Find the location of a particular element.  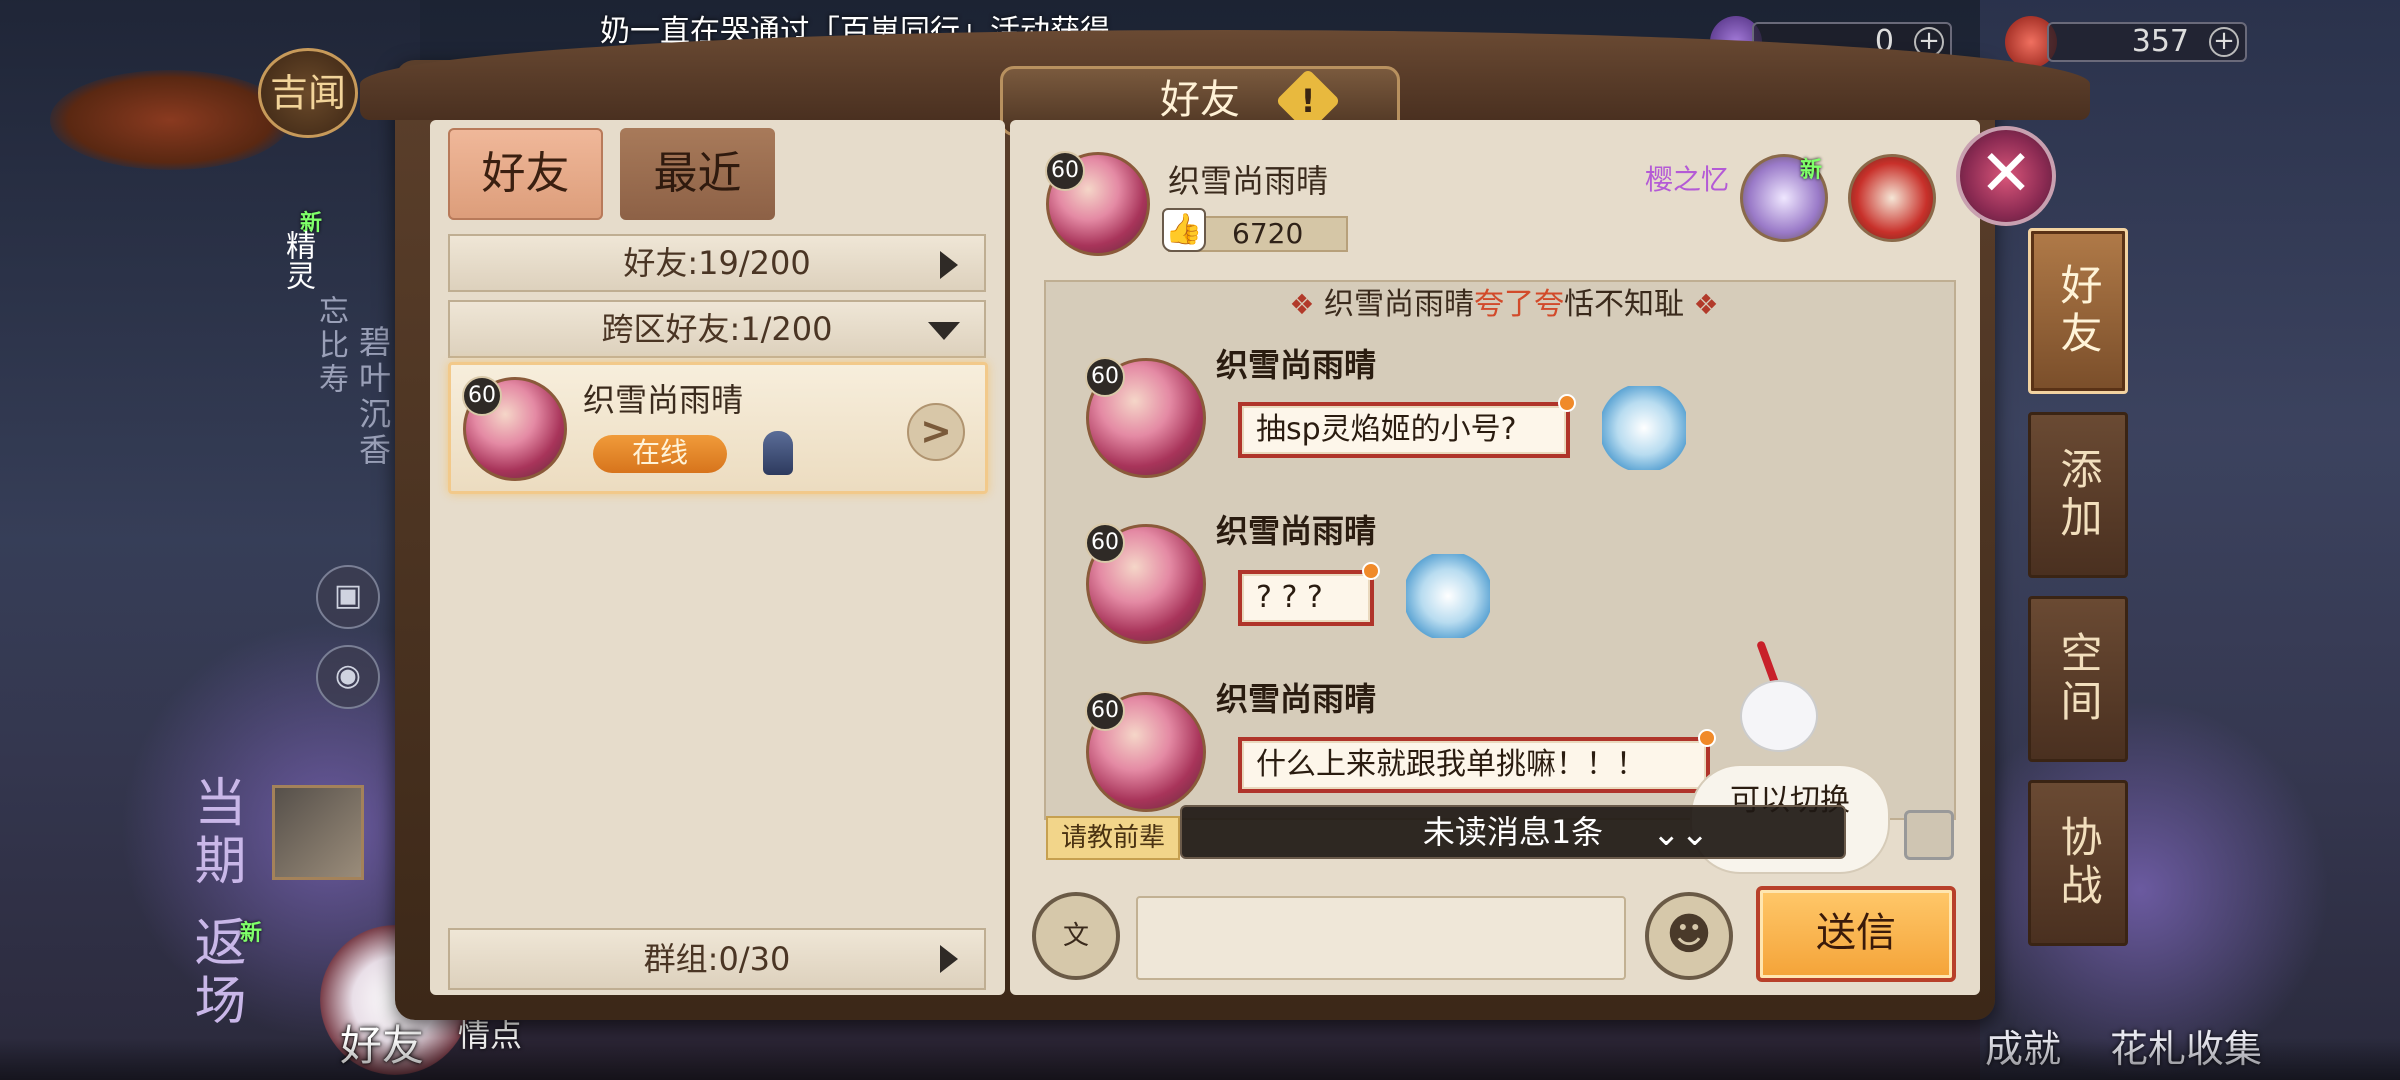

praise-notice: ❖ 织雪尚雨晴夸了夸恬不知耻 ❖ is located at coordinates (1504, 305).